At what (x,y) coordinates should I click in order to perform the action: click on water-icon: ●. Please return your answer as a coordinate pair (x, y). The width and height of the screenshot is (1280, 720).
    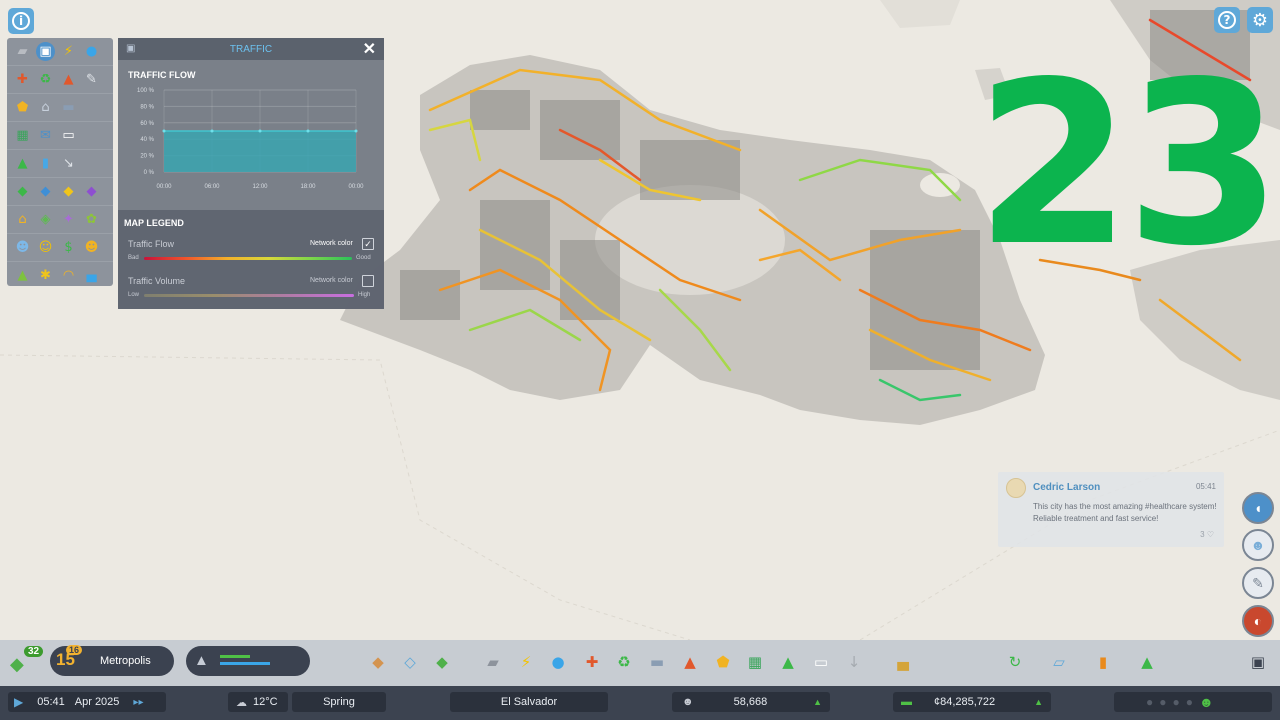
    Looking at the image, I should click on (91, 51).